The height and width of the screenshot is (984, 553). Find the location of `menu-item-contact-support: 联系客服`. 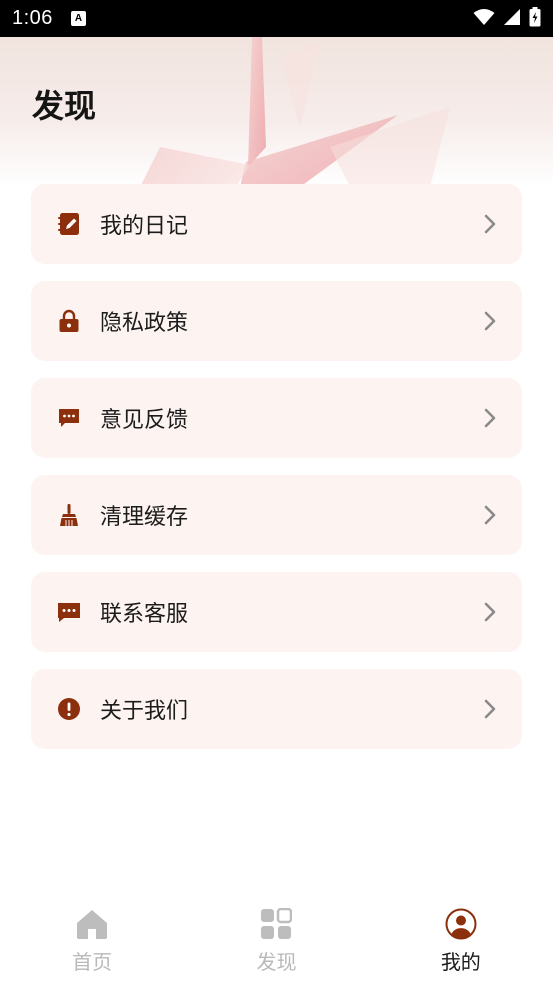

menu-item-contact-support: 联系客服 is located at coordinates (276, 612).